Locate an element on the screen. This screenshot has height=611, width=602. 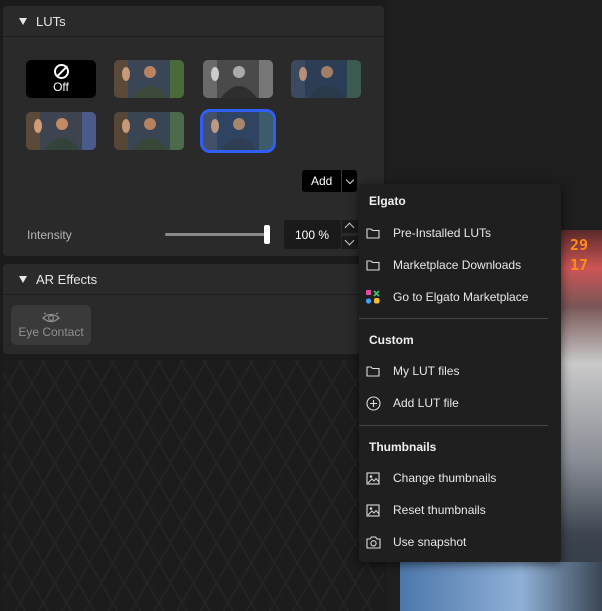
ar-effects-title: AR Effects is located at coordinates (67, 279).